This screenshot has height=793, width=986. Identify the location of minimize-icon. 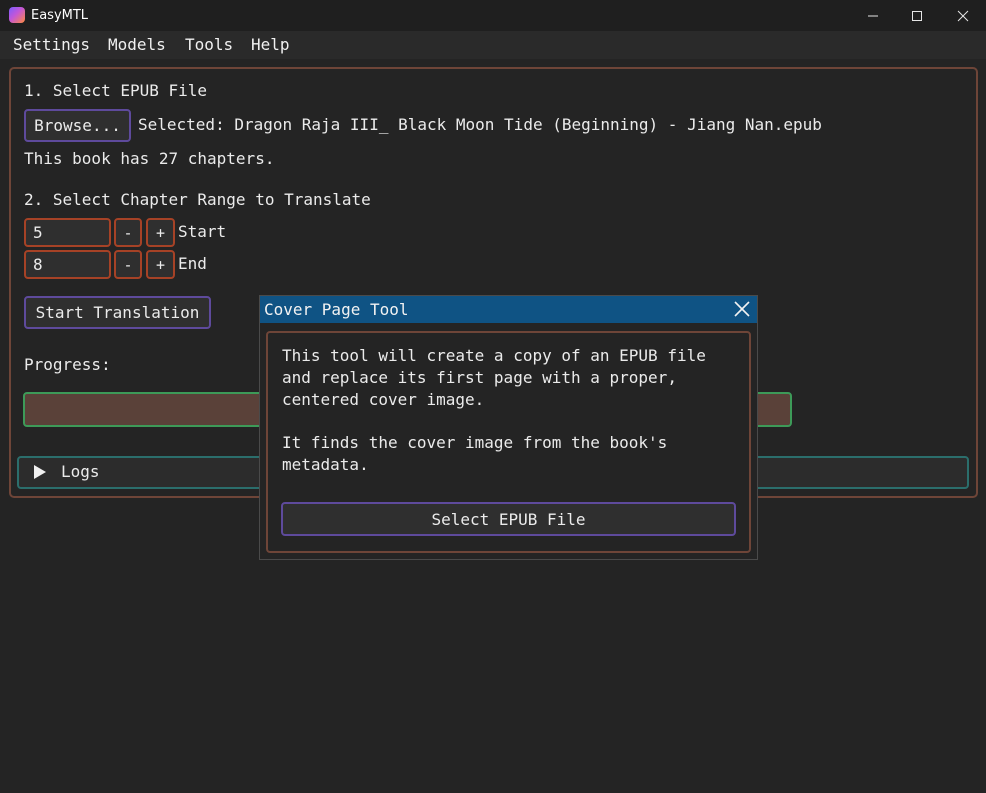
(873, 15).